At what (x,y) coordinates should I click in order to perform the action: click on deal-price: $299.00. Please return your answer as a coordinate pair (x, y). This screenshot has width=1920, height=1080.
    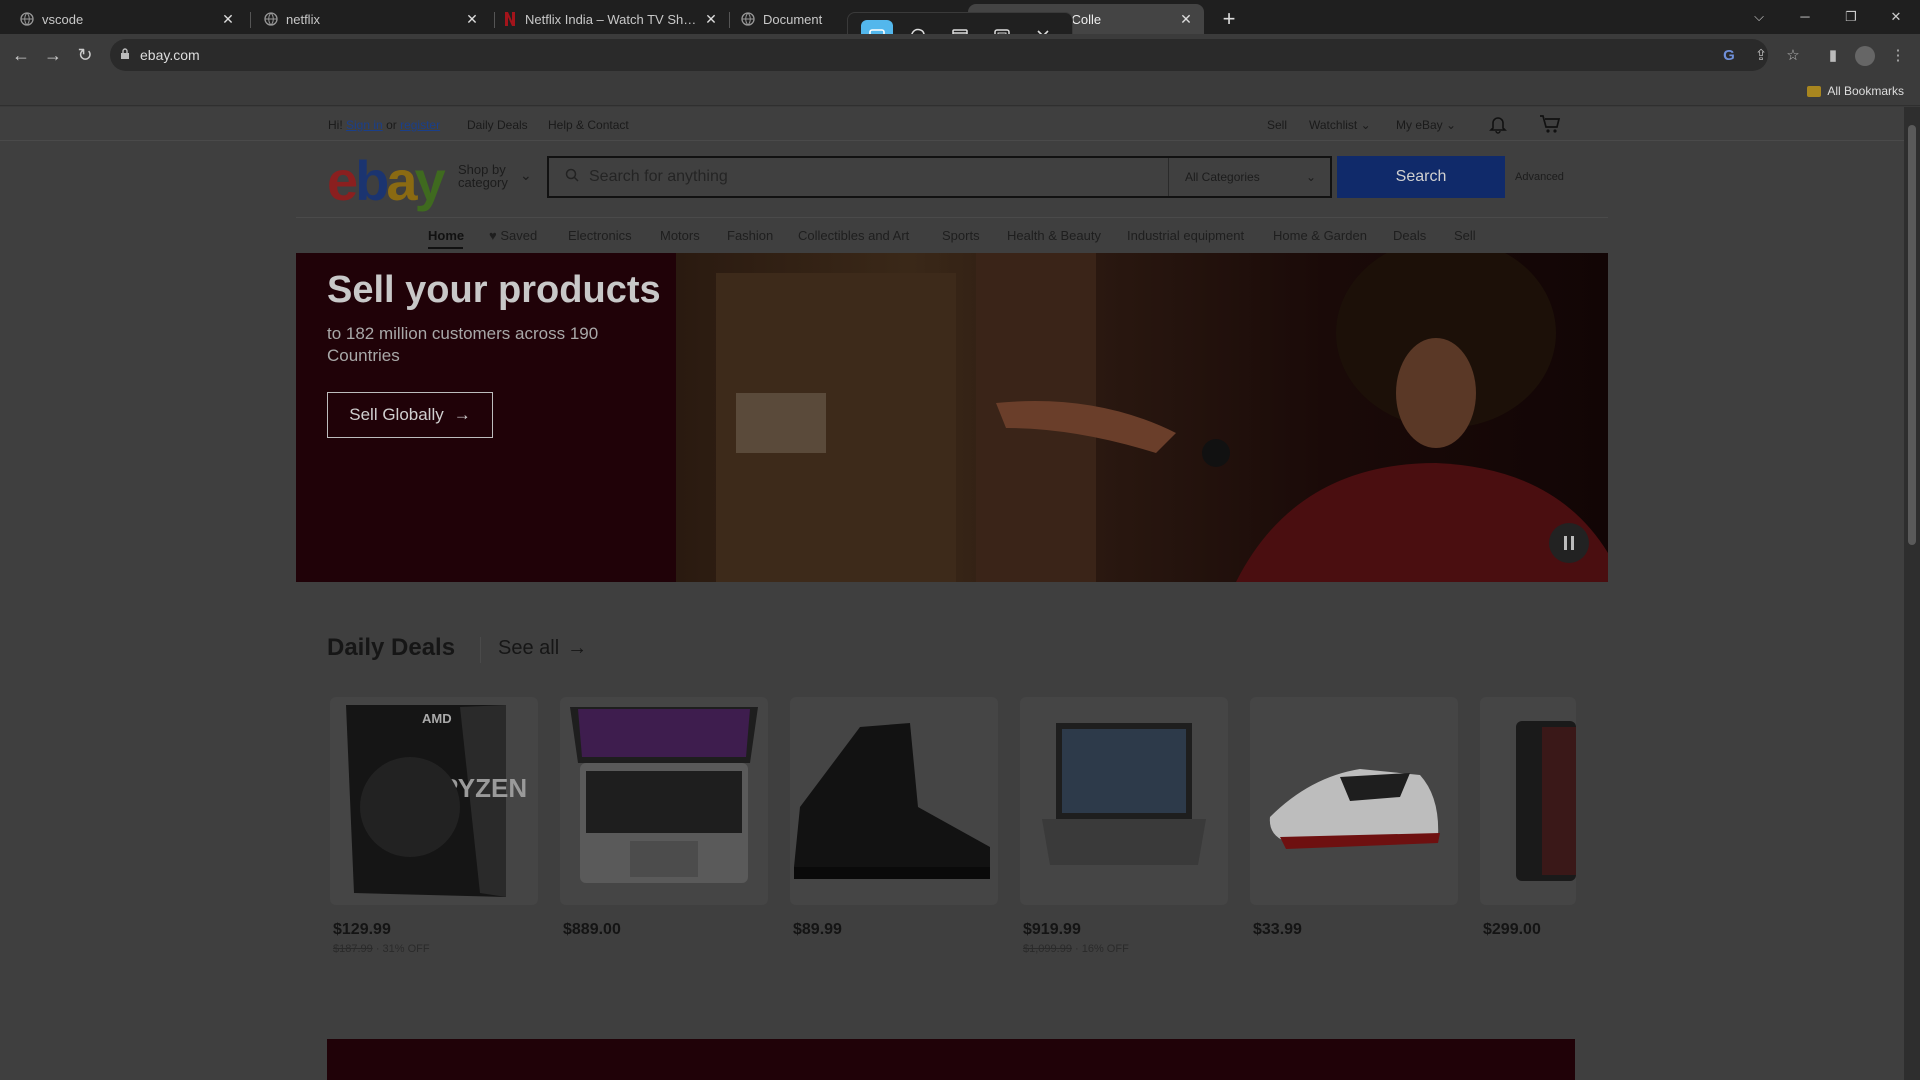
    Looking at the image, I should click on (1512, 929).